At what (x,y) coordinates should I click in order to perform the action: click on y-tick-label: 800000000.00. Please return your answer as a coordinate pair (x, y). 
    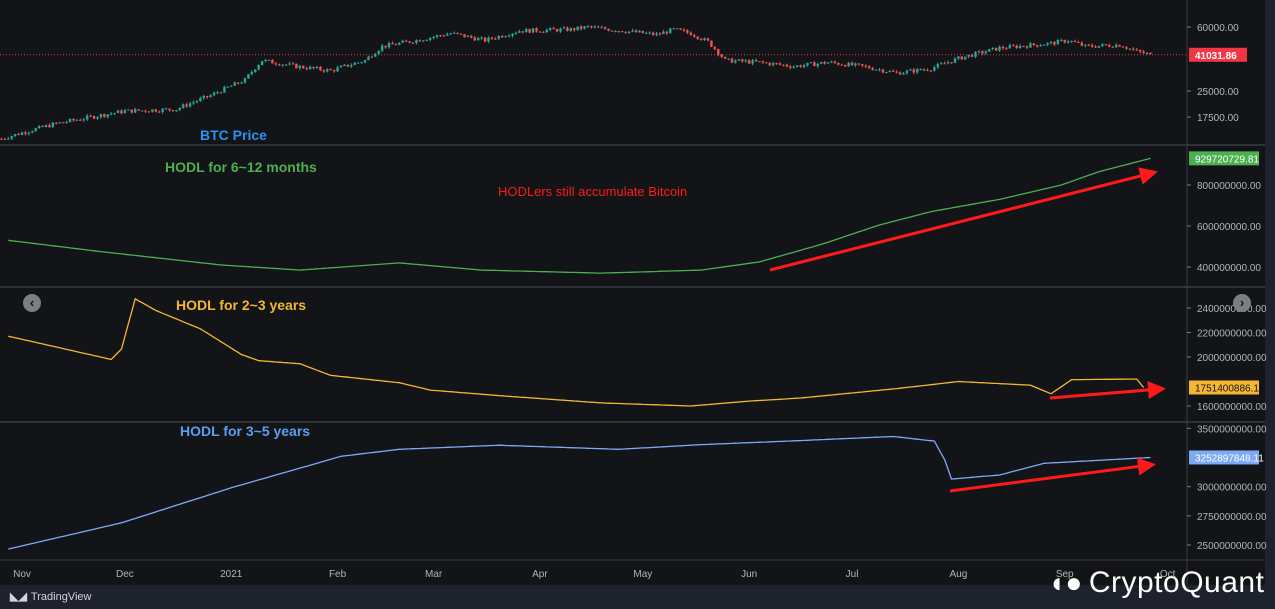
    Looking at the image, I should click on (1229, 186).